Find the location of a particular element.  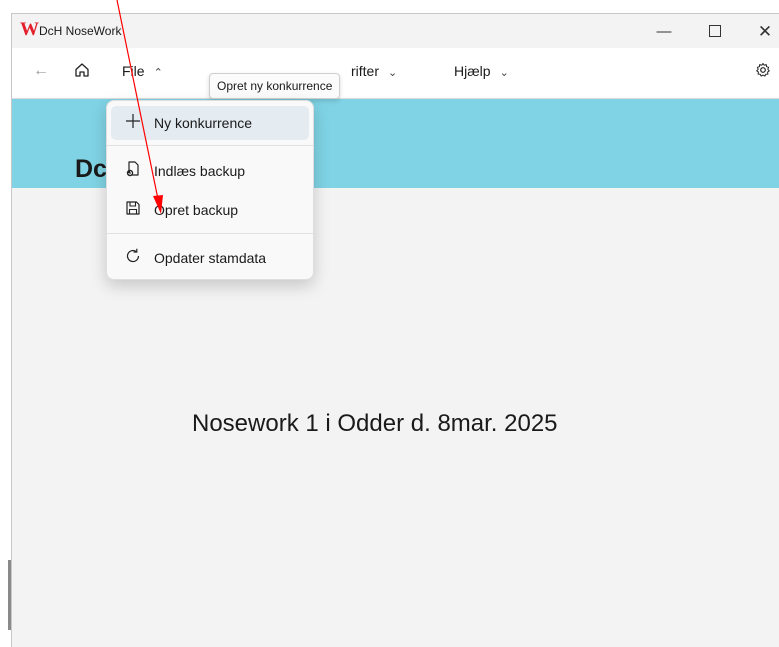

close-button: ✕ is located at coordinates (764, 32).